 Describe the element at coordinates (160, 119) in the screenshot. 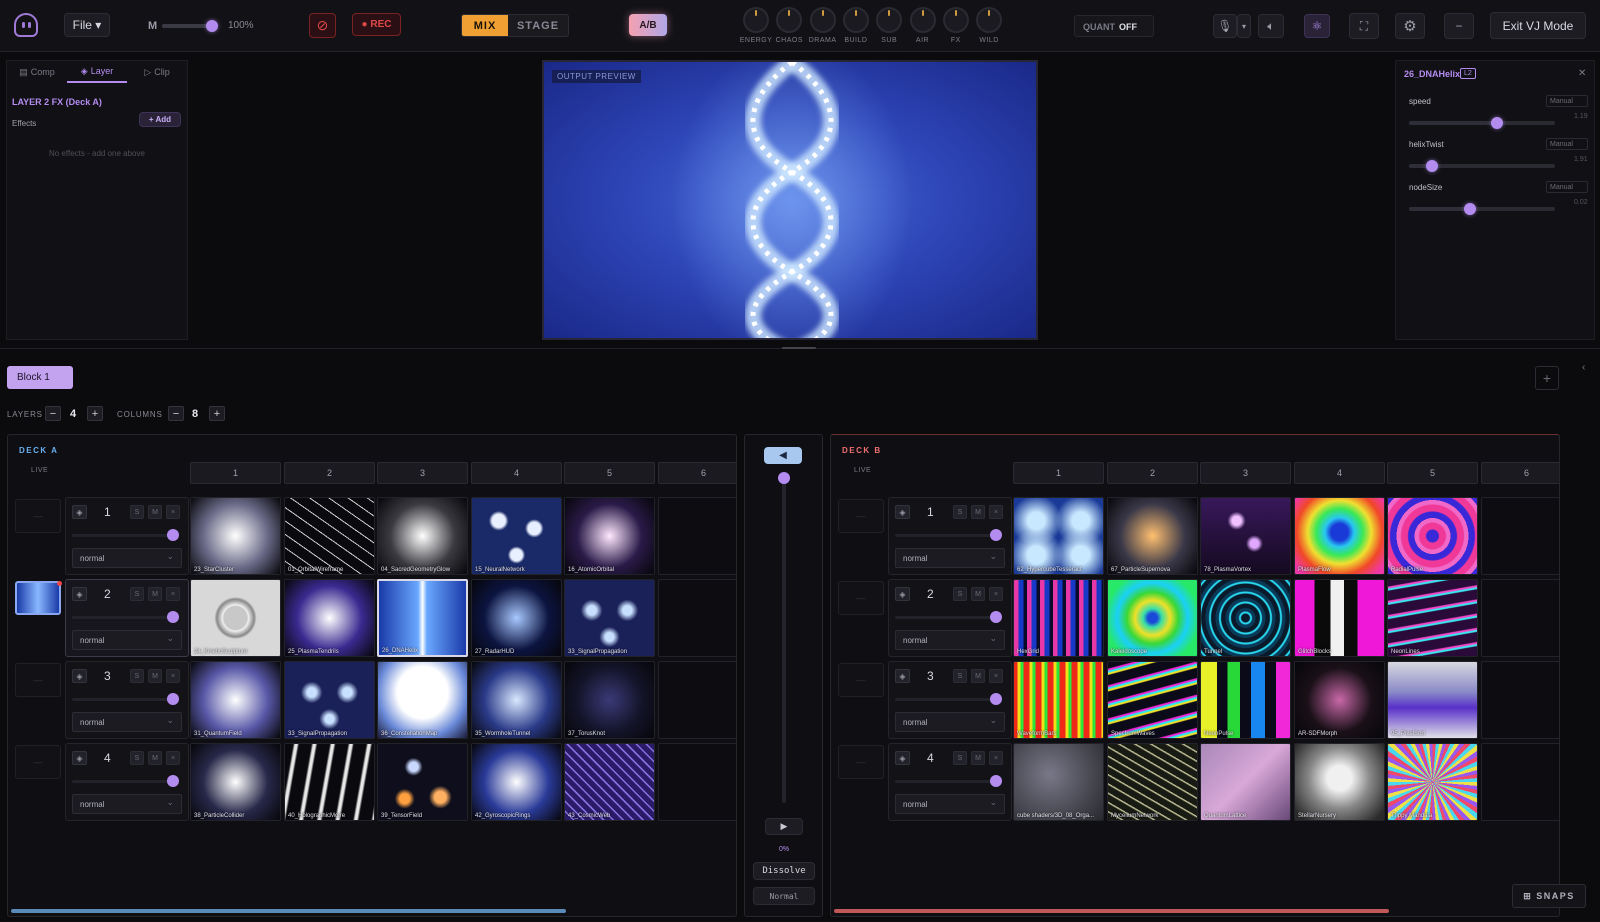

I see `add-effect-button: + Add` at that location.